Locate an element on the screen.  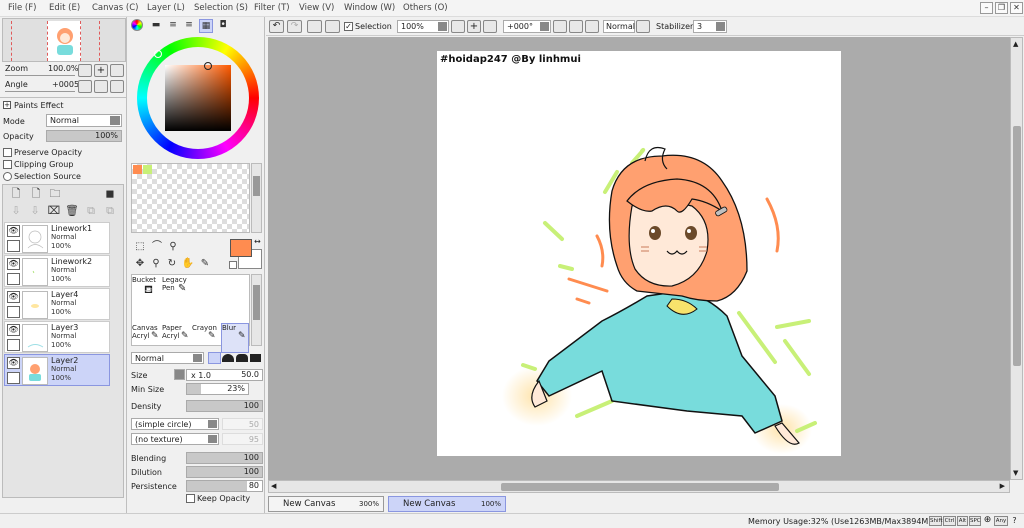
gradient-slider-icon: ≡ is located at coordinates (189, 26).